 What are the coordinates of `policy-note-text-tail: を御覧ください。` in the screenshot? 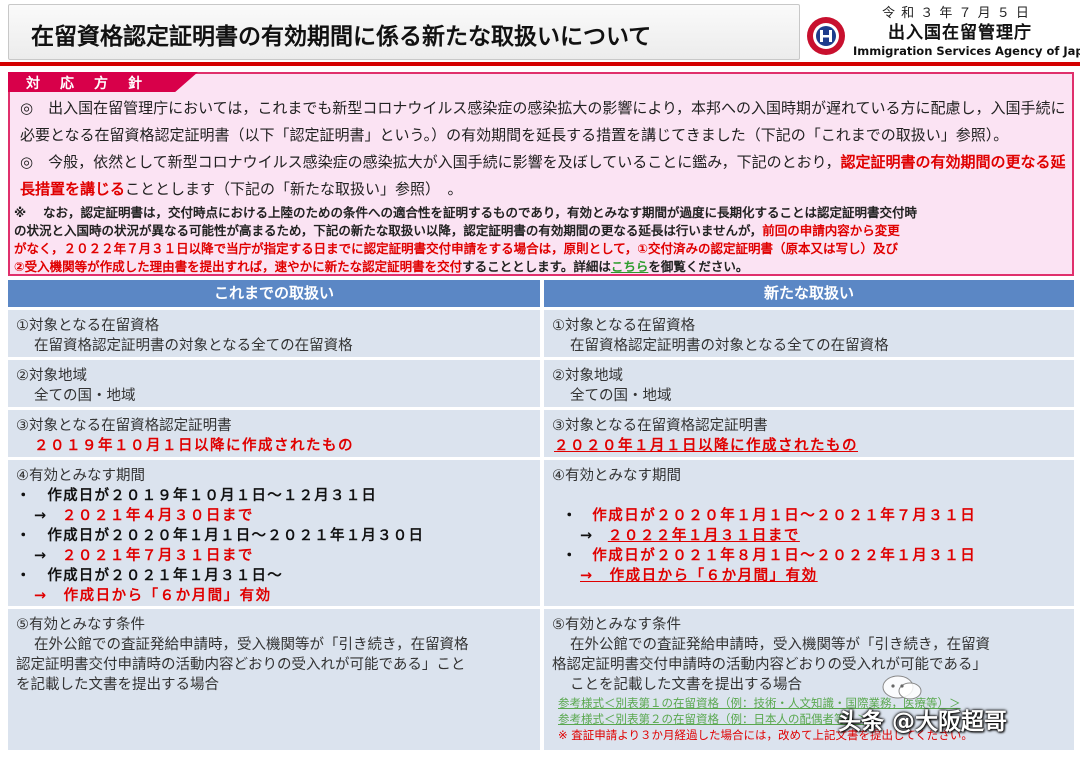 It's located at (698, 266).